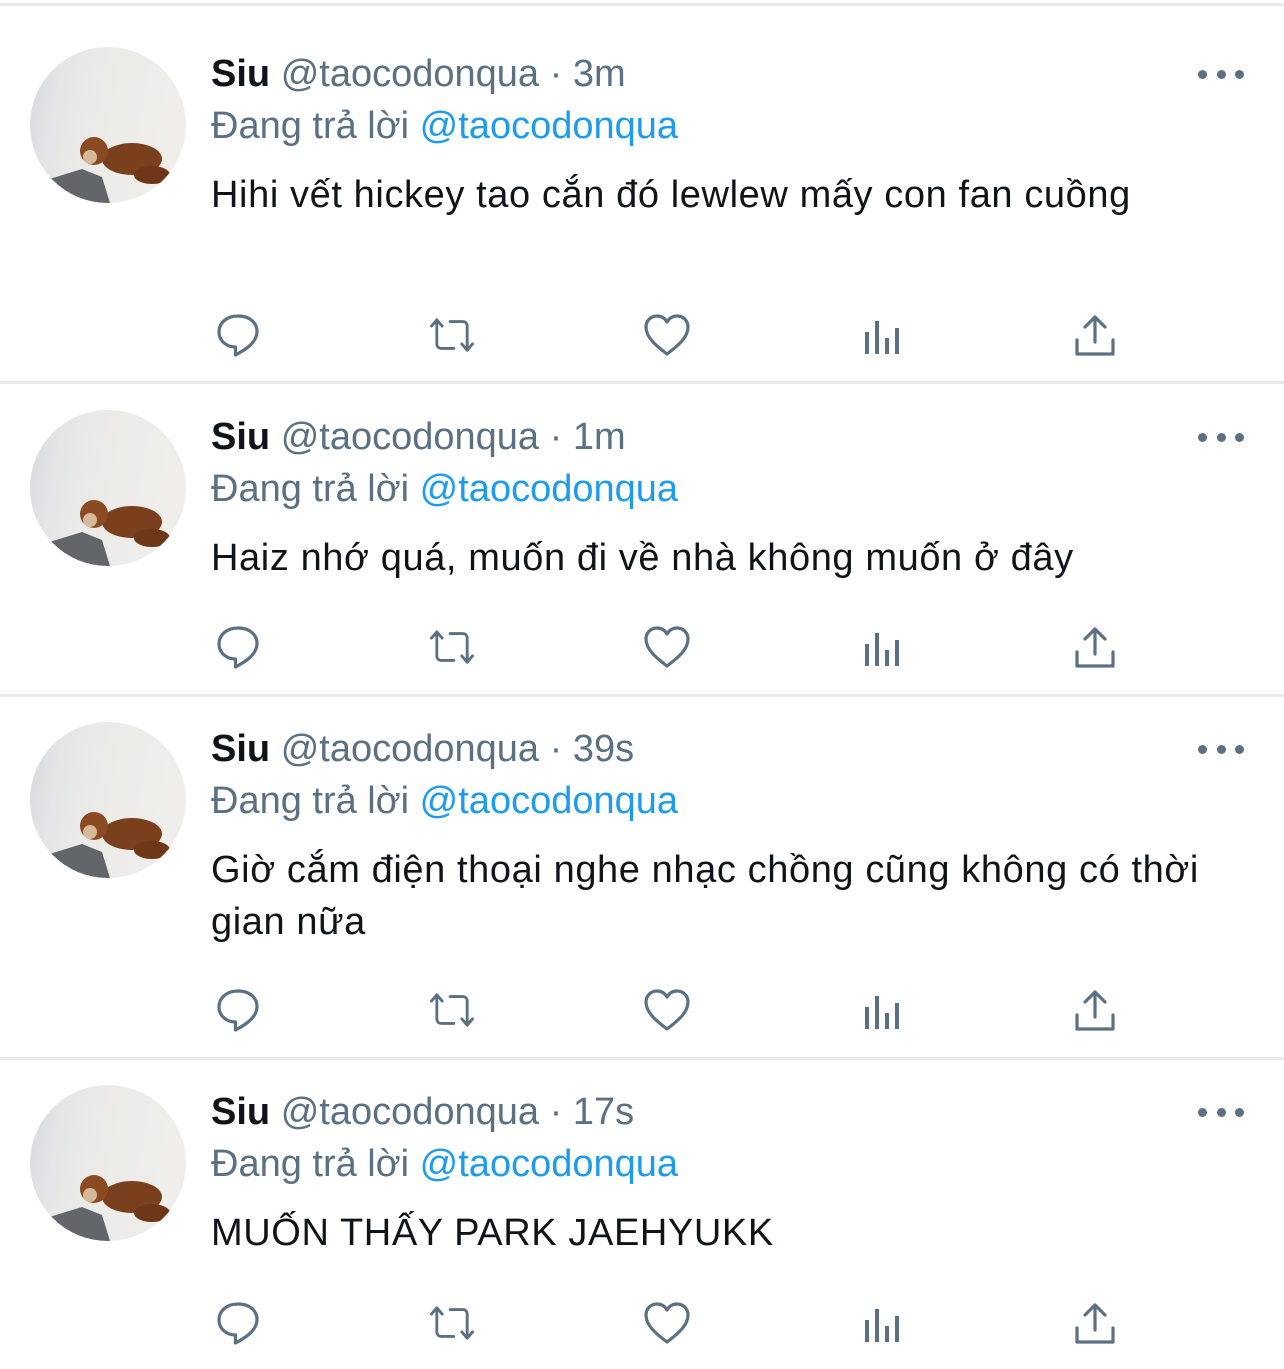 The width and height of the screenshot is (1284, 1369). I want to click on heart-icon, so click(667, 1323).